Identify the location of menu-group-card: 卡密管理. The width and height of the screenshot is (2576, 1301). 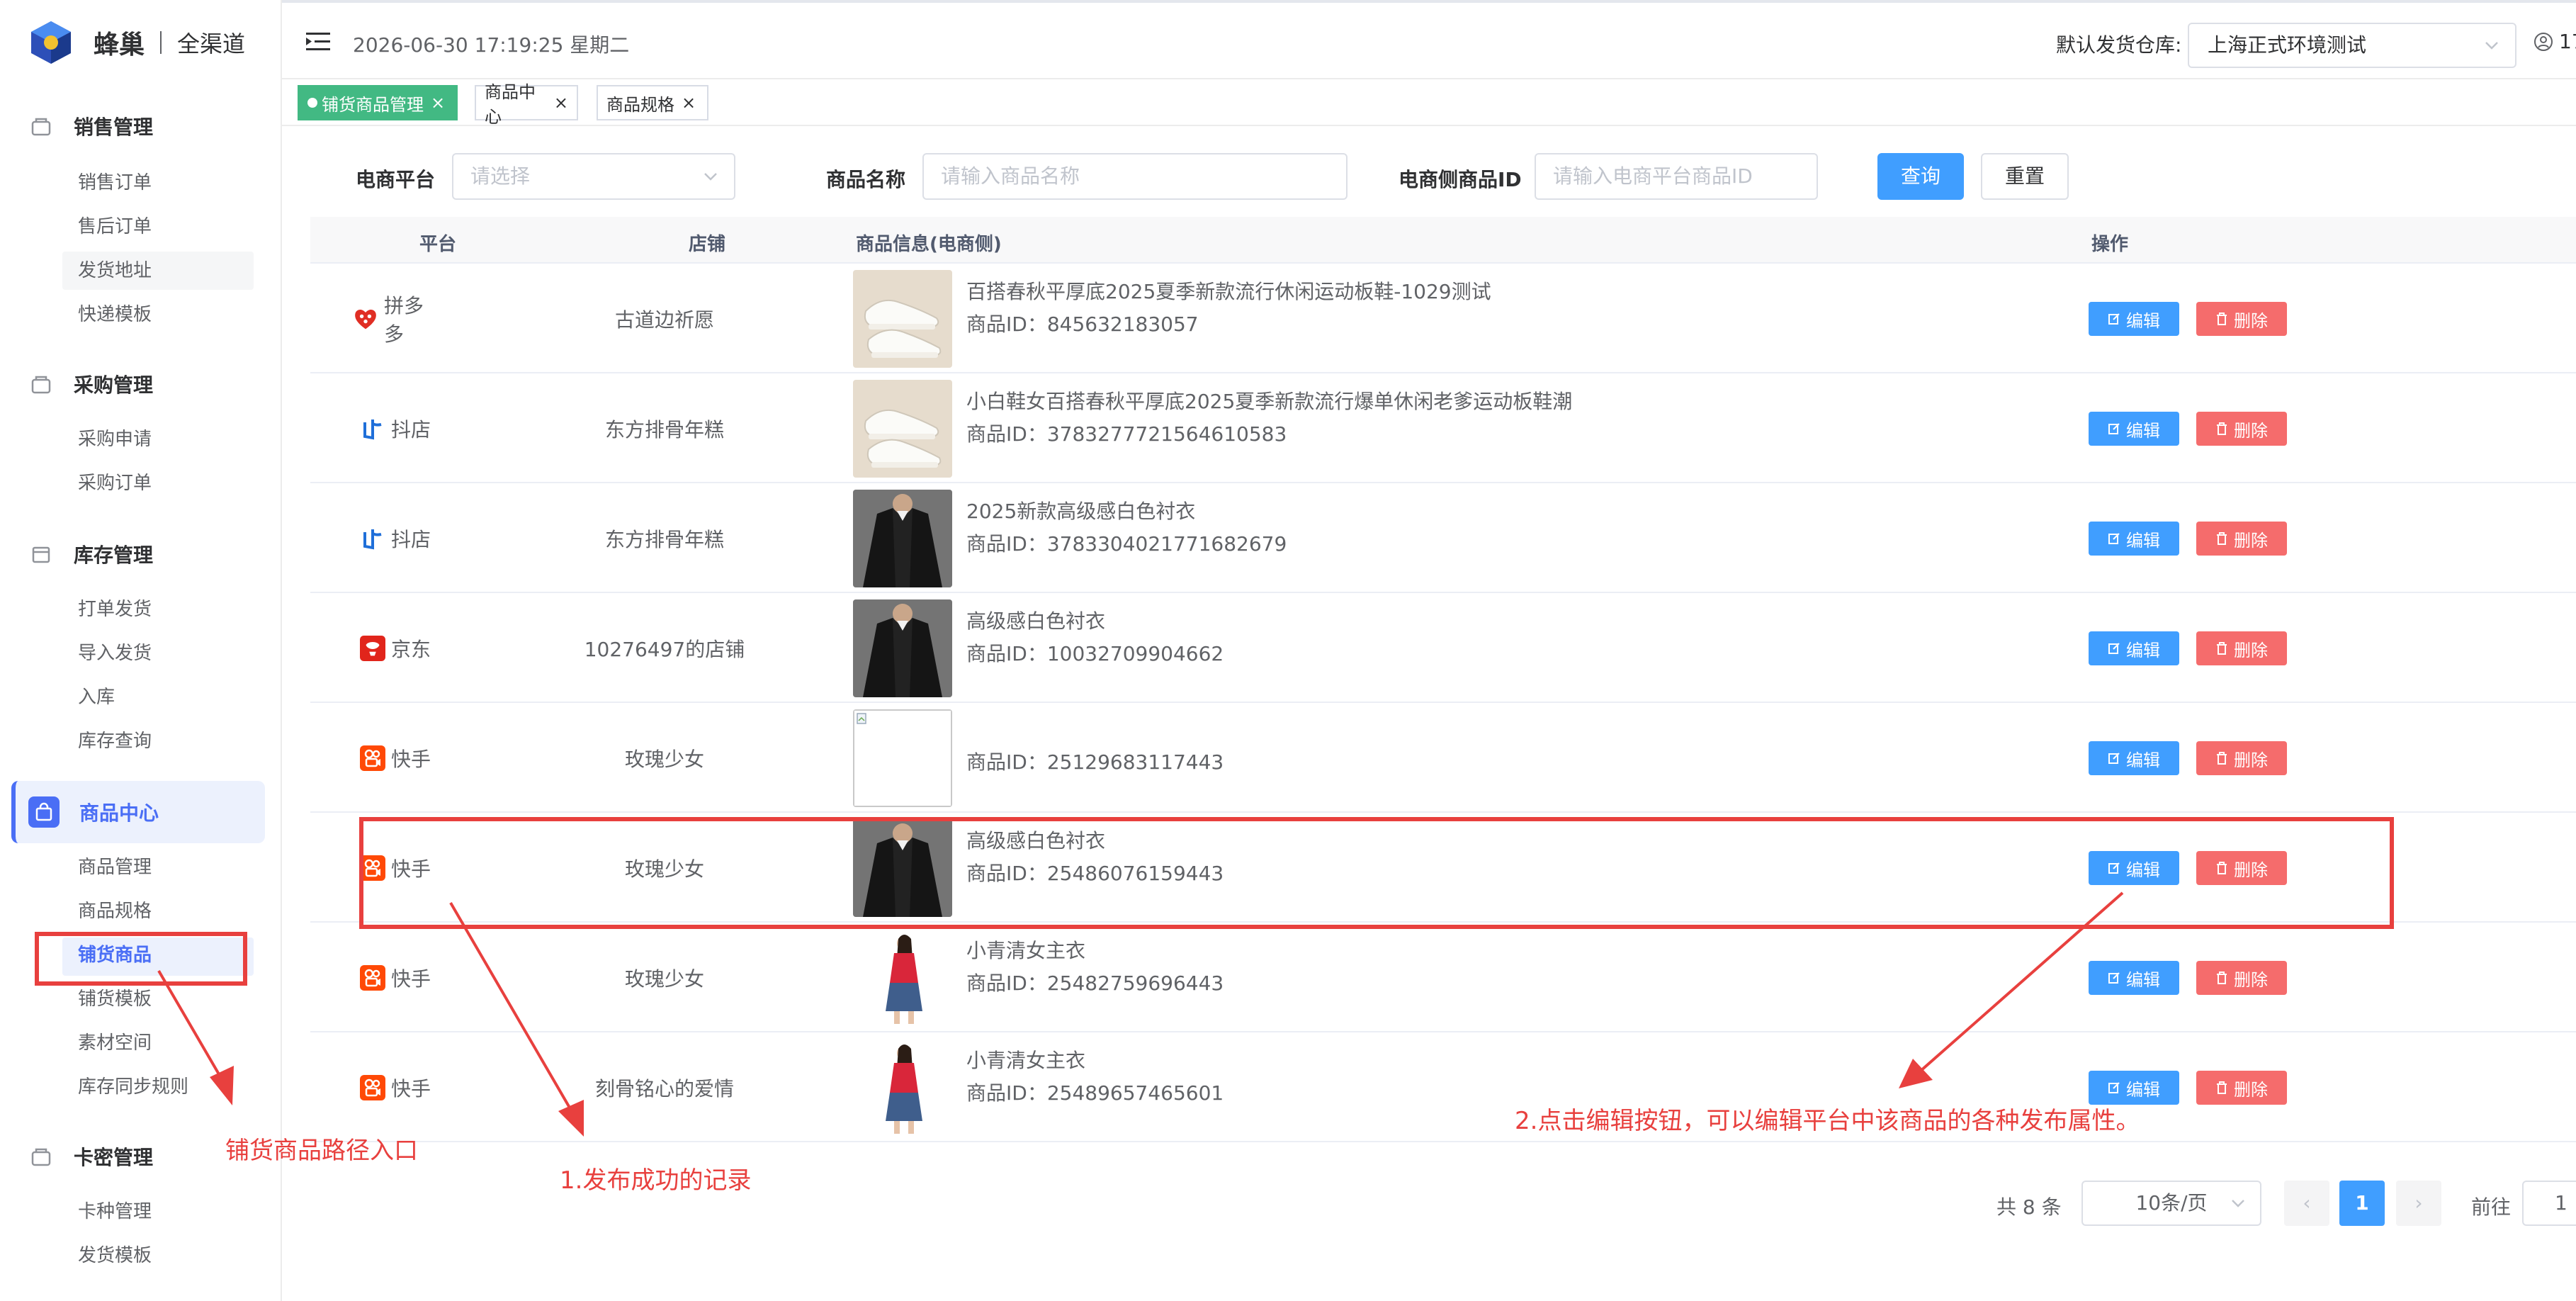
(90, 1156).